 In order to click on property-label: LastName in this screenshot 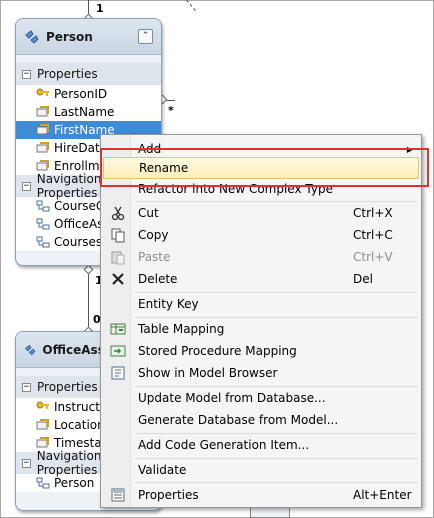, I will do `click(84, 112)`.